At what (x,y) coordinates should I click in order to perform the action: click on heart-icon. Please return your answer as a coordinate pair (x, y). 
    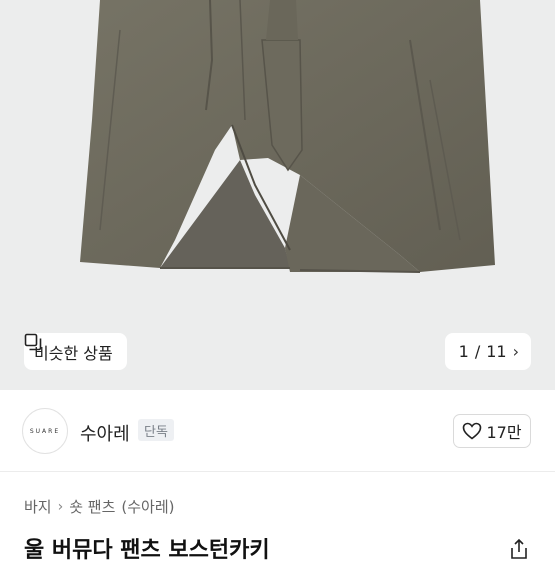
    Looking at the image, I should click on (472, 431).